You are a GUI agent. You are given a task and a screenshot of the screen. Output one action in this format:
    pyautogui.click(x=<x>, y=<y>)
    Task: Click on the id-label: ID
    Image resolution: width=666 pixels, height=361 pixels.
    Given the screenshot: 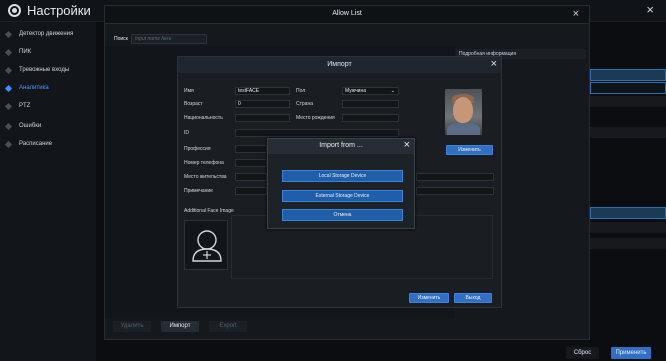 What is the action you would take?
    pyautogui.click(x=186, y=133)
    